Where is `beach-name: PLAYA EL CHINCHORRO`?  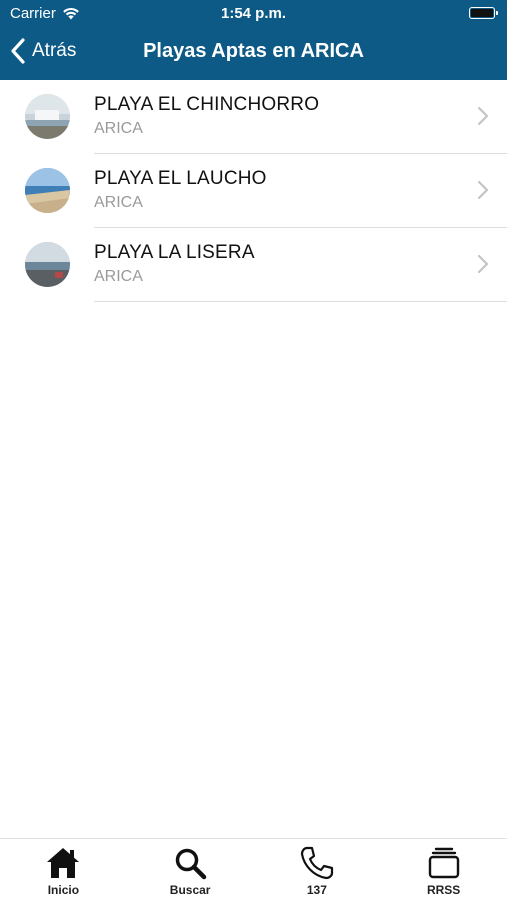
beach-name: PLAYA EL CHINCHORRO is located at coordinates (207, 104).